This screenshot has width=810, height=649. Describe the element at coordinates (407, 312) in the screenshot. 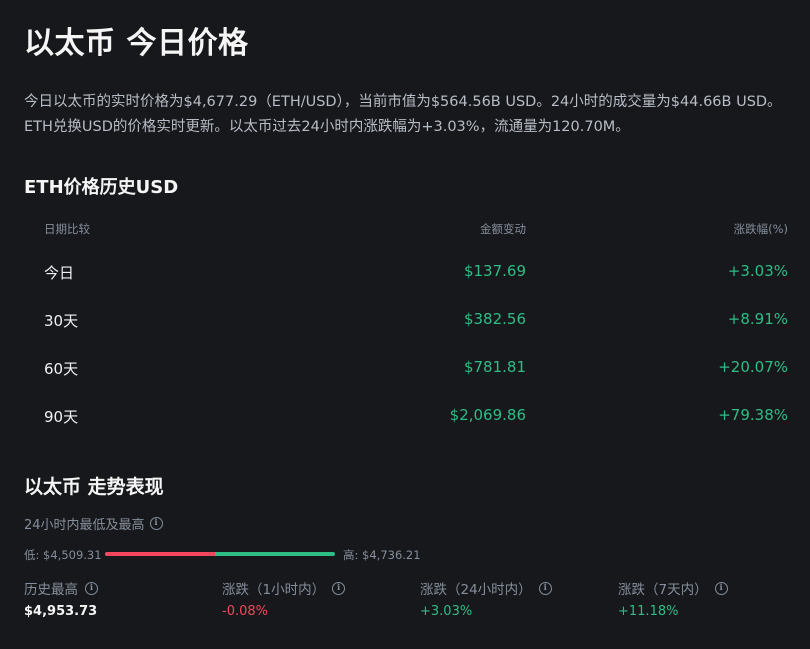

I see `table-row: 30天 $382.56 +8.91%` at that location.